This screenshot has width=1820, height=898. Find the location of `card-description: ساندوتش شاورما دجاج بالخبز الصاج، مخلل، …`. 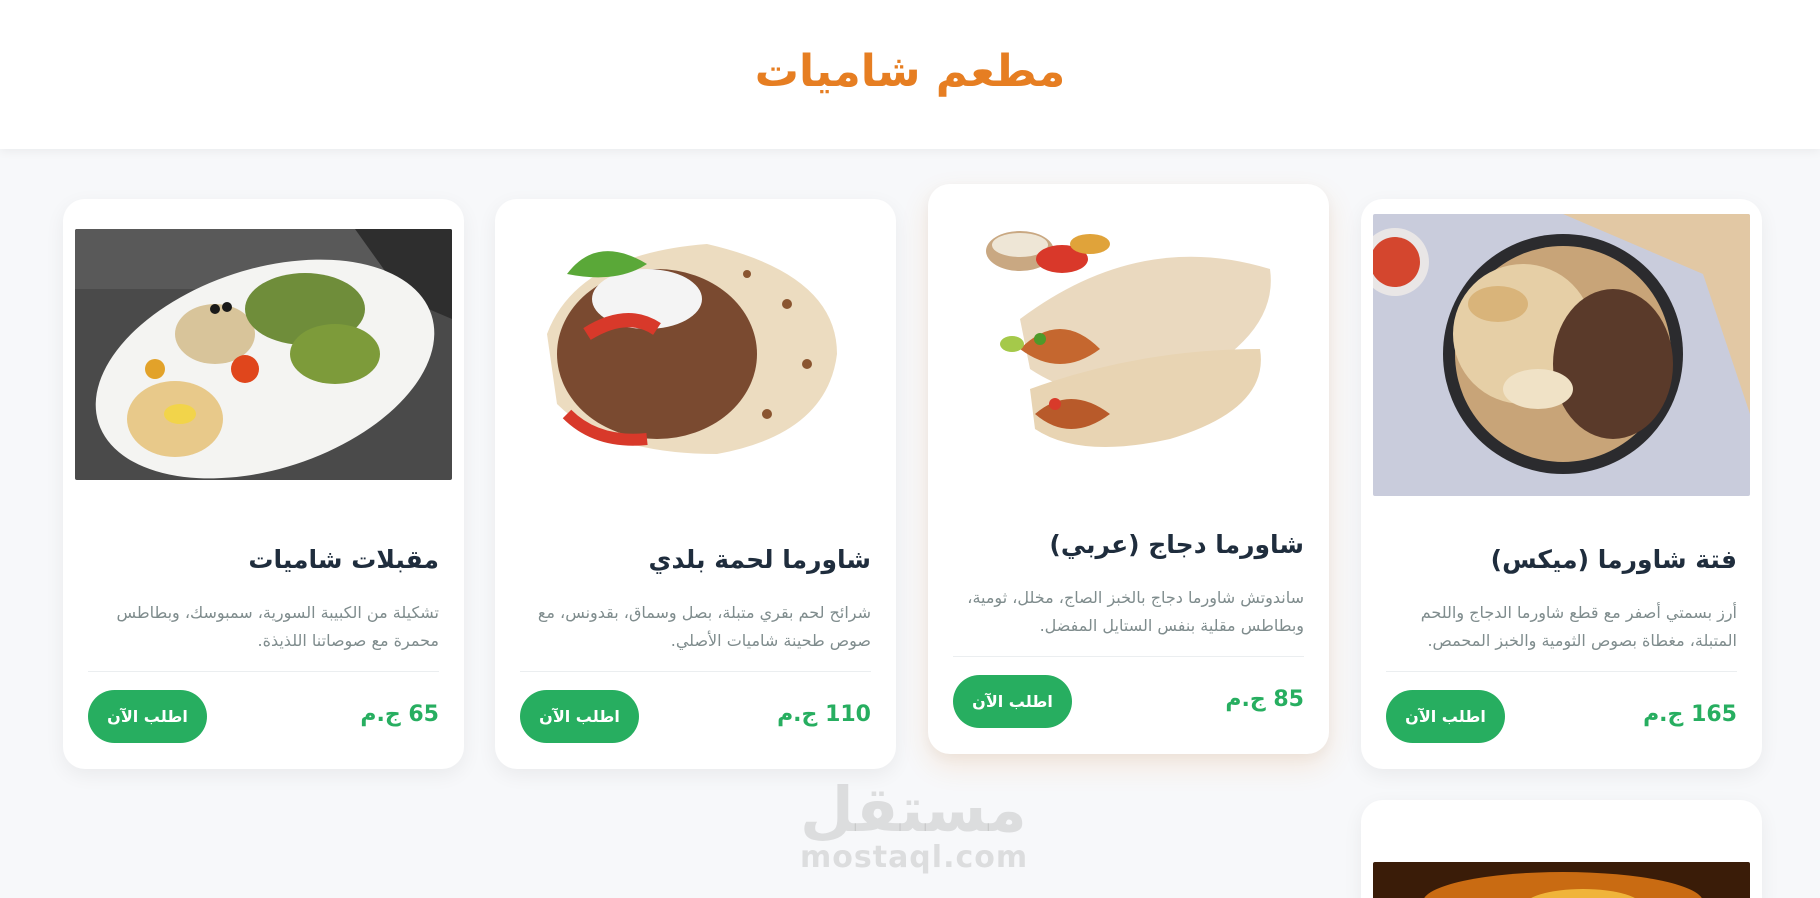

card-description: ساندوتش شاورما دجاج بالخبز الصاج، مخلل، … is located at coordinates (1135, 611).